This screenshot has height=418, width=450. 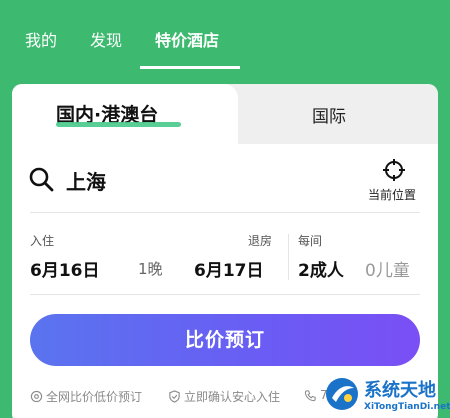 What do you see at coordinates (225, 340) in the screenshot?
I see `compare-book-button: 比价预订` at bounding box center [225, 340].